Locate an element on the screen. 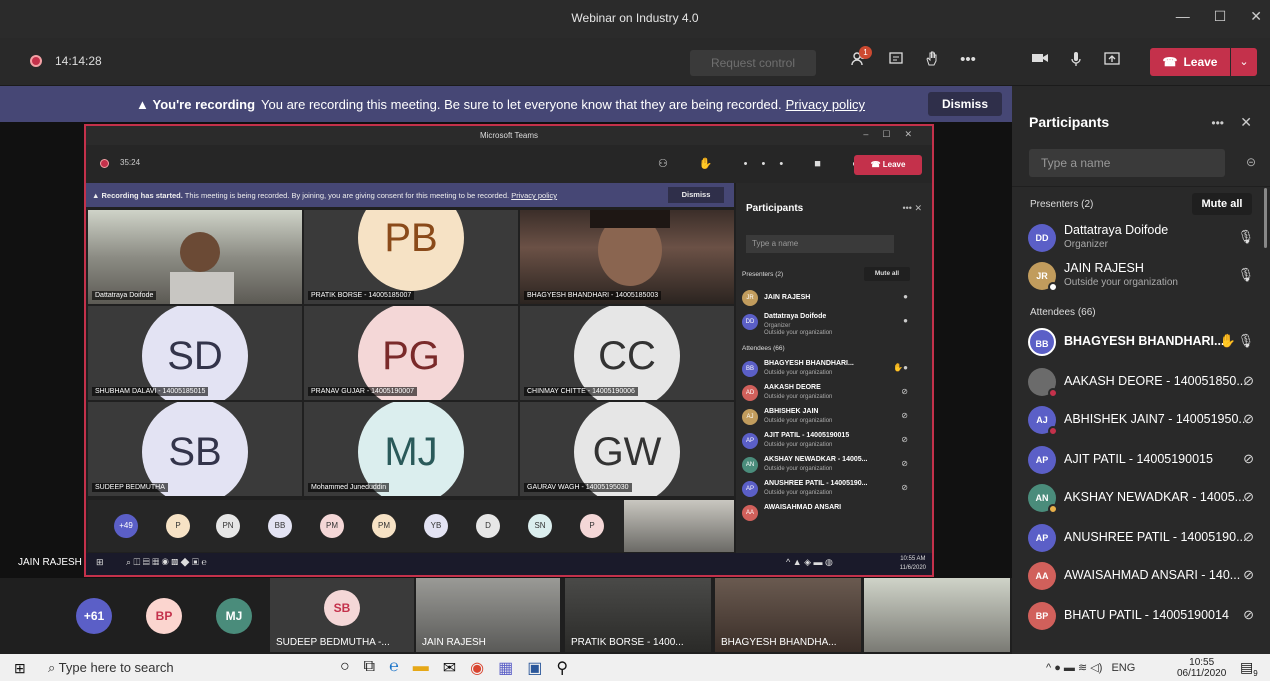 The image size is (1270, 681). search-input: Type a name is located at coordinates (1127, 163).